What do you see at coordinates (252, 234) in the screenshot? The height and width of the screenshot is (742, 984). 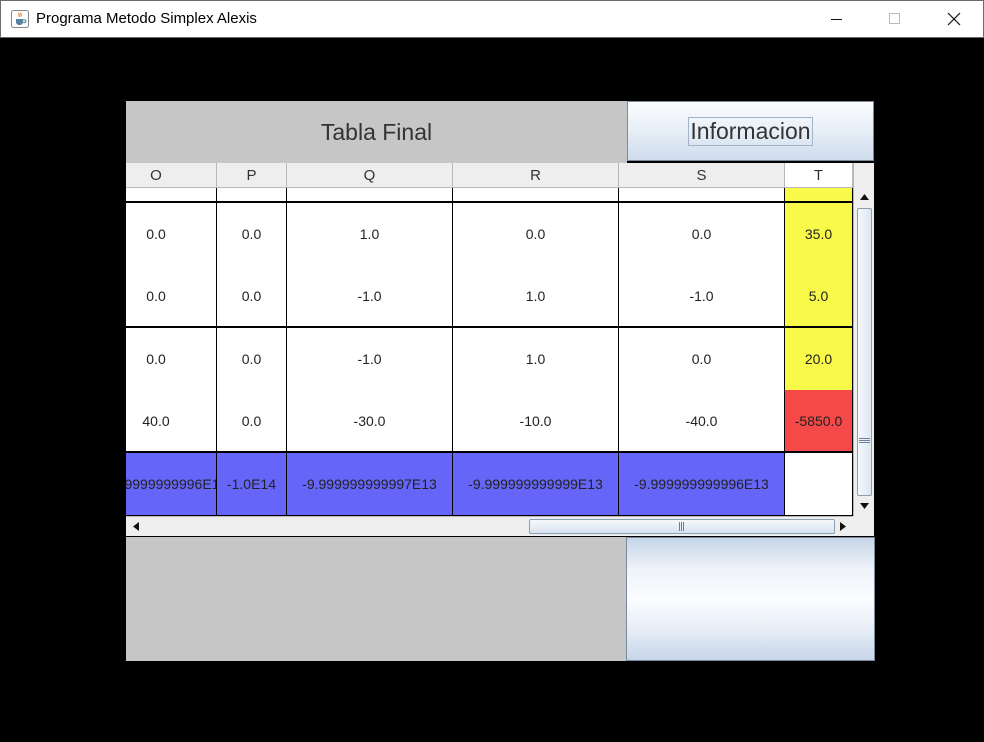 I see `table-cell-p-1: 0.0` at bounding box center [252, 234].